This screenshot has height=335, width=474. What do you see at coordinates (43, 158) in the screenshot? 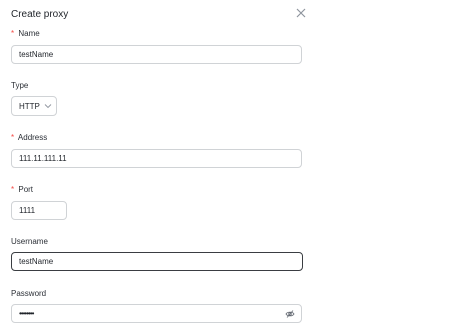
I see `address-input-value: 111.11.111.11` at bounding box center [43, 158].